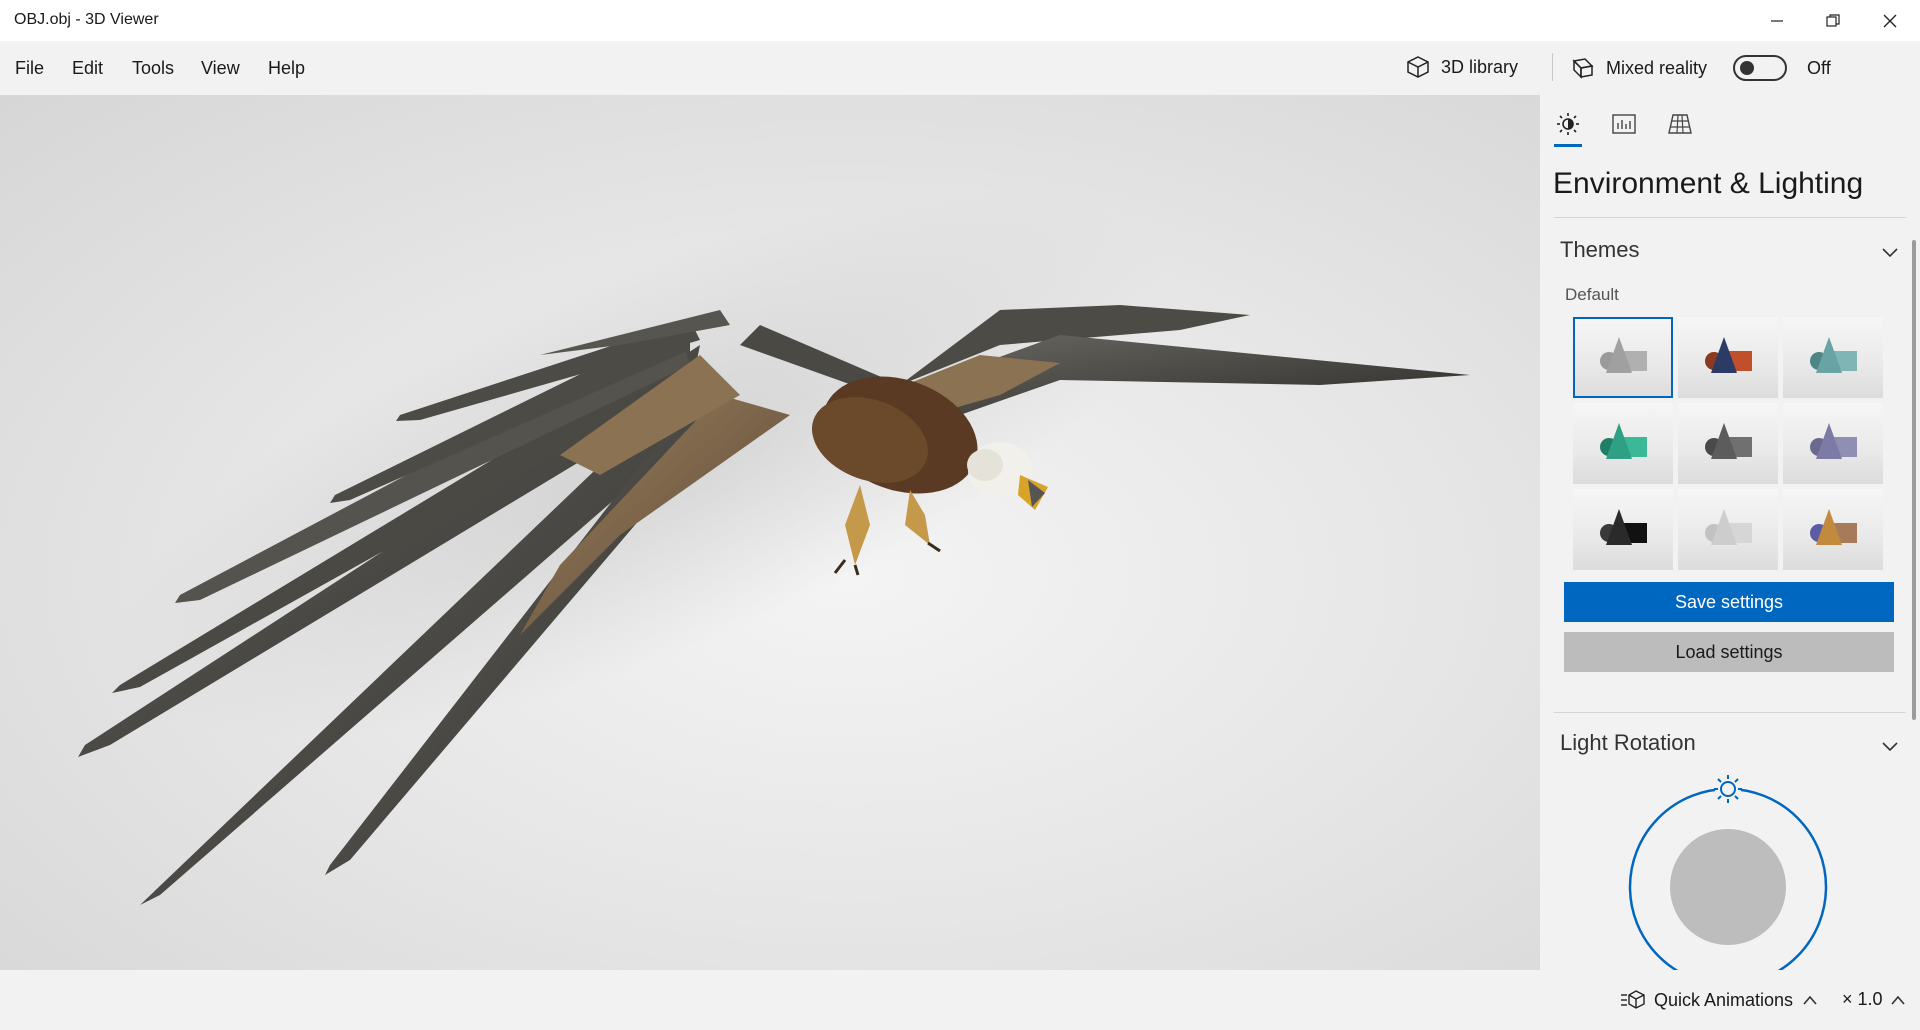 The height and width of the screenshot is (1030, 1920). I want to click on light-rotation-header: Light Rotation, so click(1628, 743).